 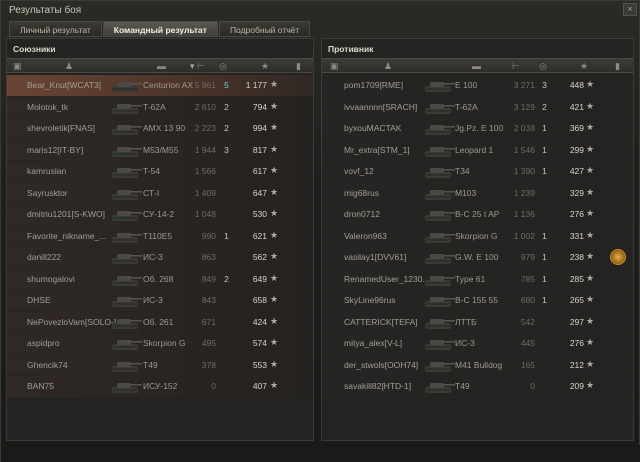 I want to click on damage-value: 165, so click(x=527, y=364).